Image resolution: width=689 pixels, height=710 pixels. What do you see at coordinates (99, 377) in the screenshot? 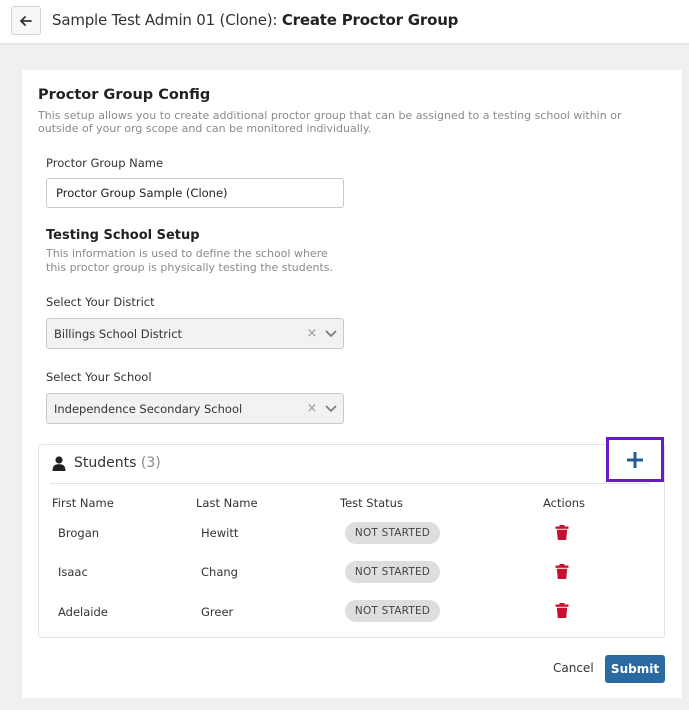
I see `school-label: Select Your School` at bounding box center [99, 377].